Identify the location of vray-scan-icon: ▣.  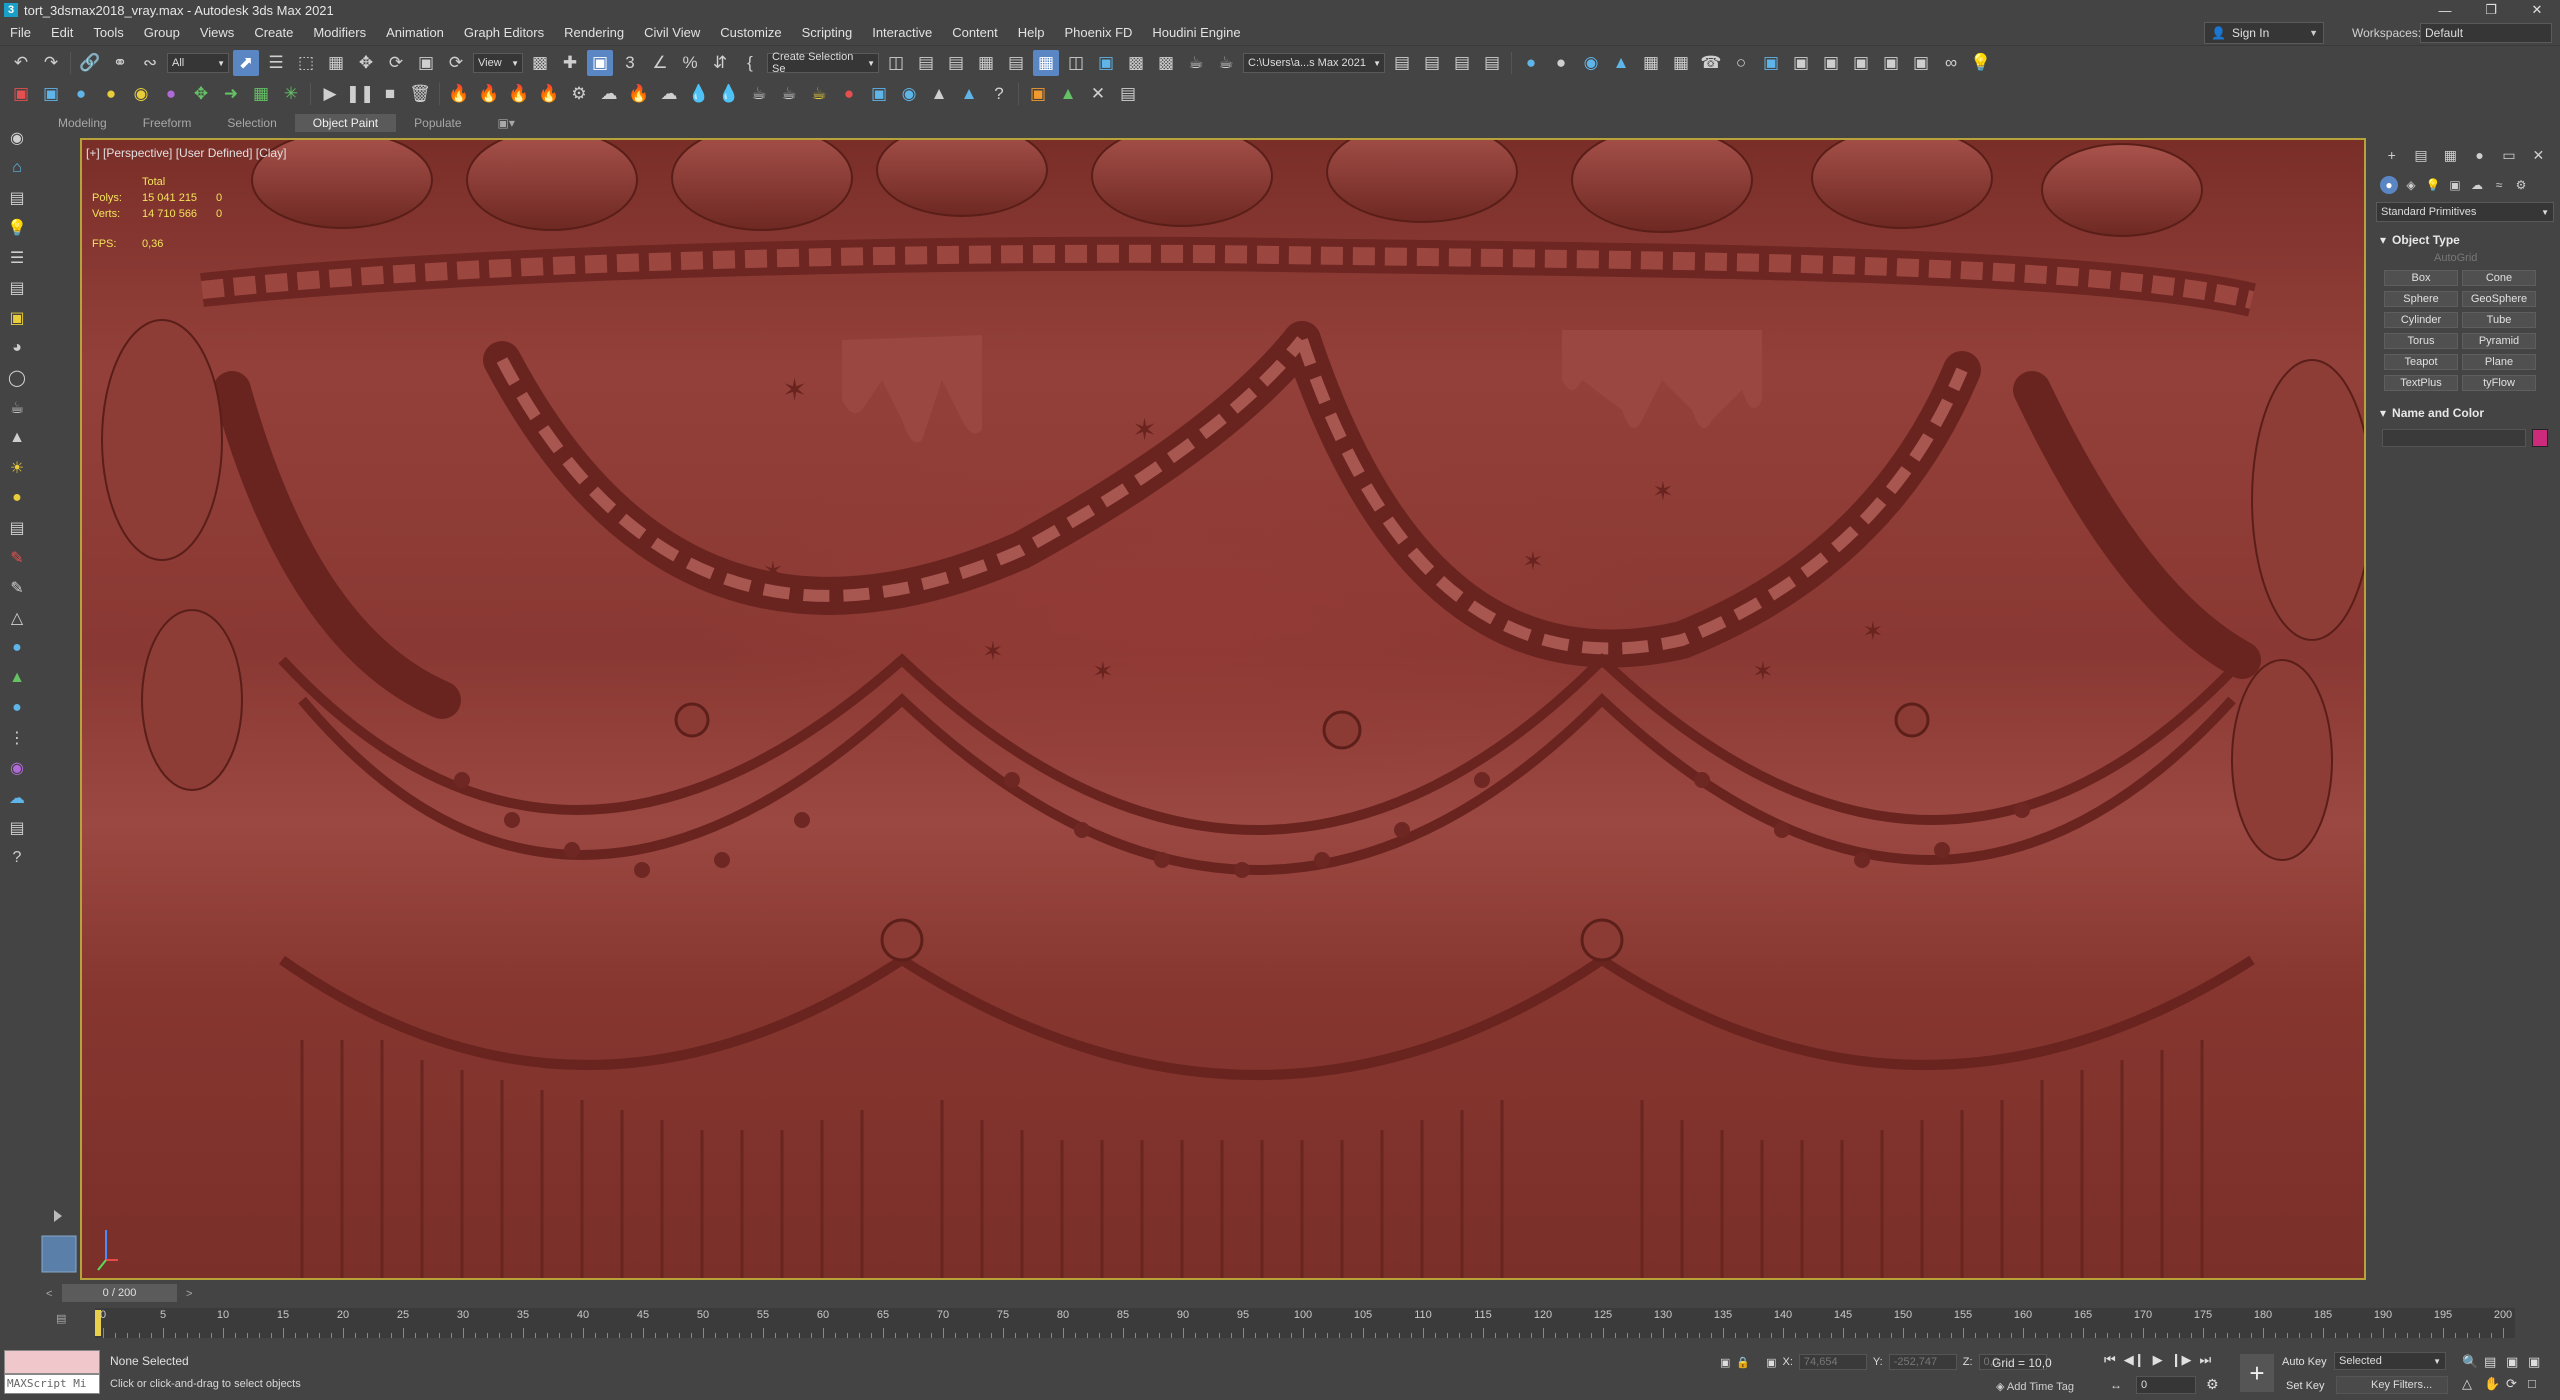
(1921, 63).